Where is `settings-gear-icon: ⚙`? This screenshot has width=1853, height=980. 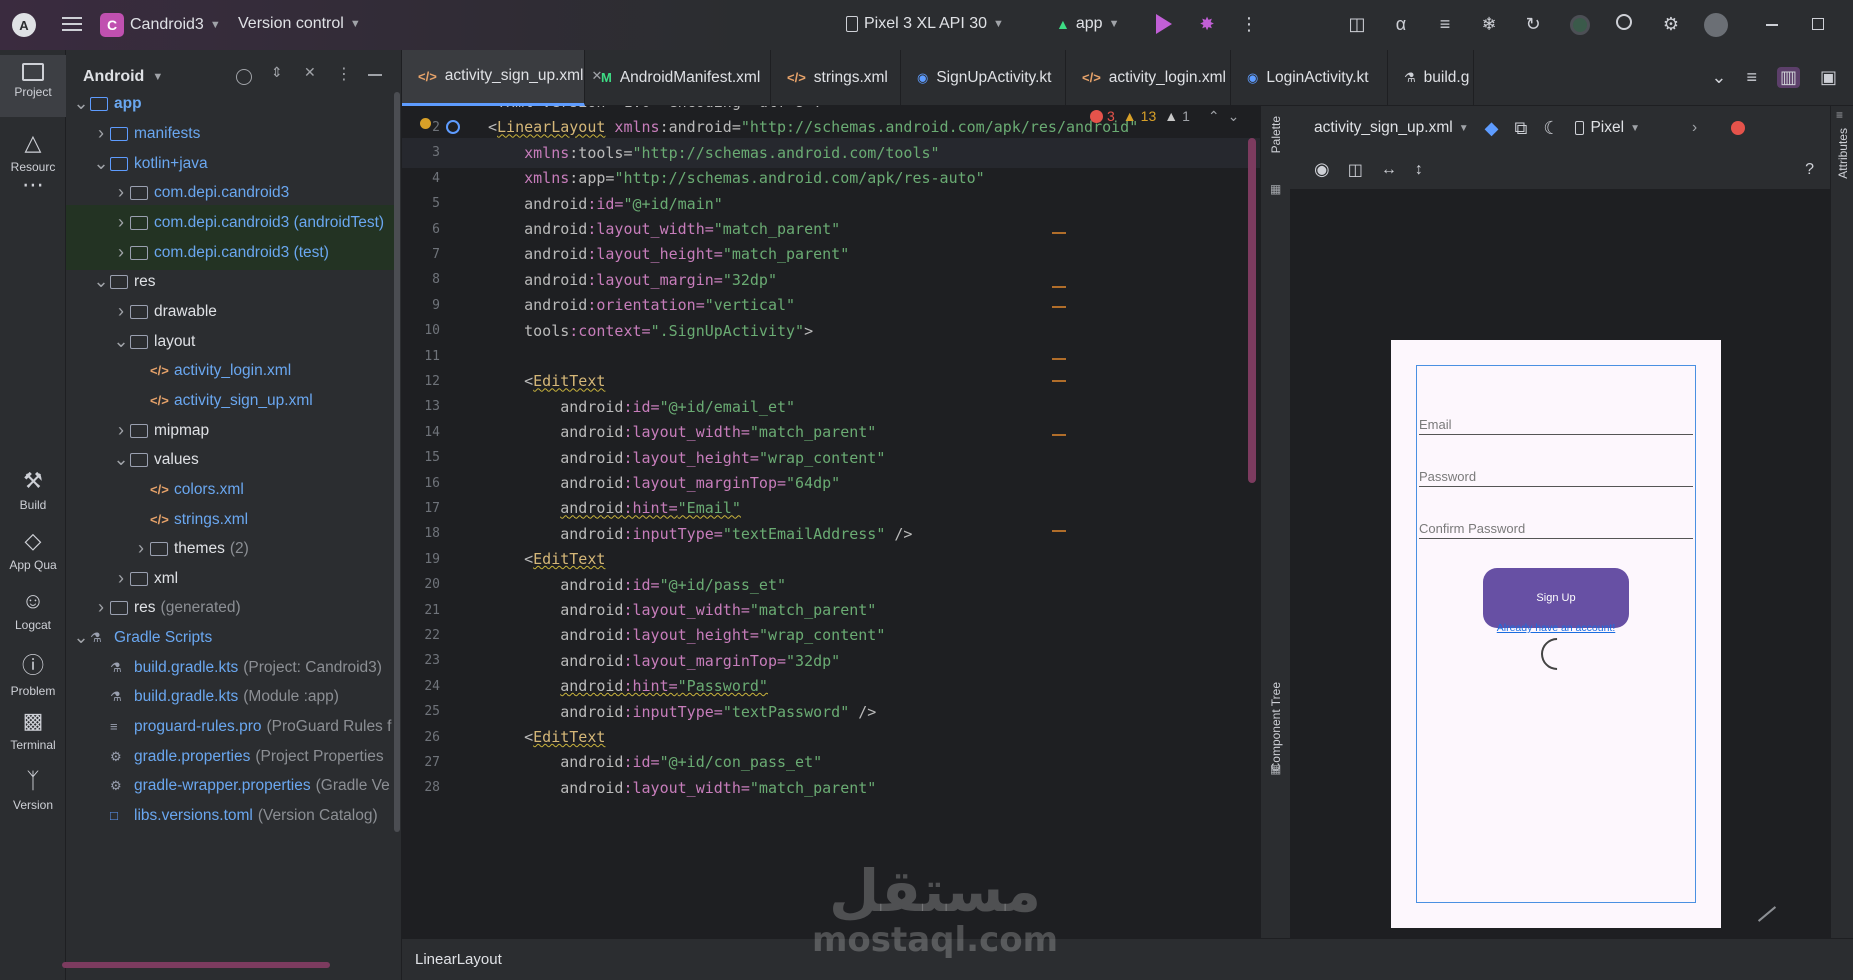 settings-gear-icon: ⚙ is located at coordinates (1671, 24).